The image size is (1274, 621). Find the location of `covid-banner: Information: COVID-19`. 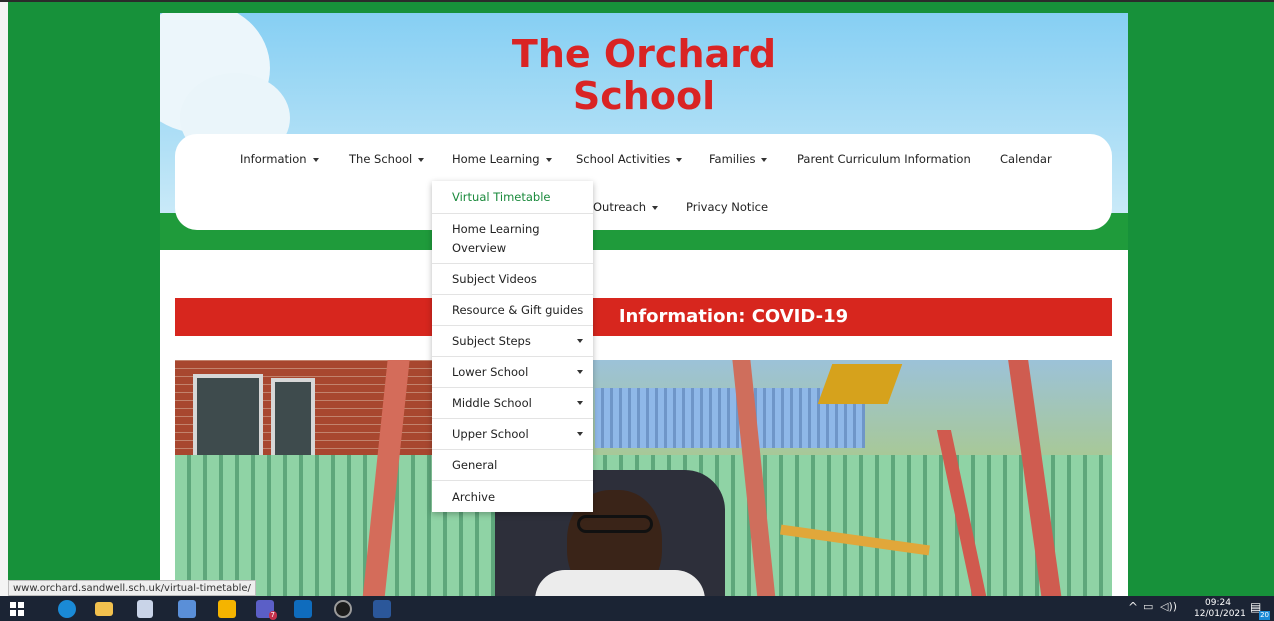

covid-banner: Information: COVID-19 is located at coordinates (643, 317).